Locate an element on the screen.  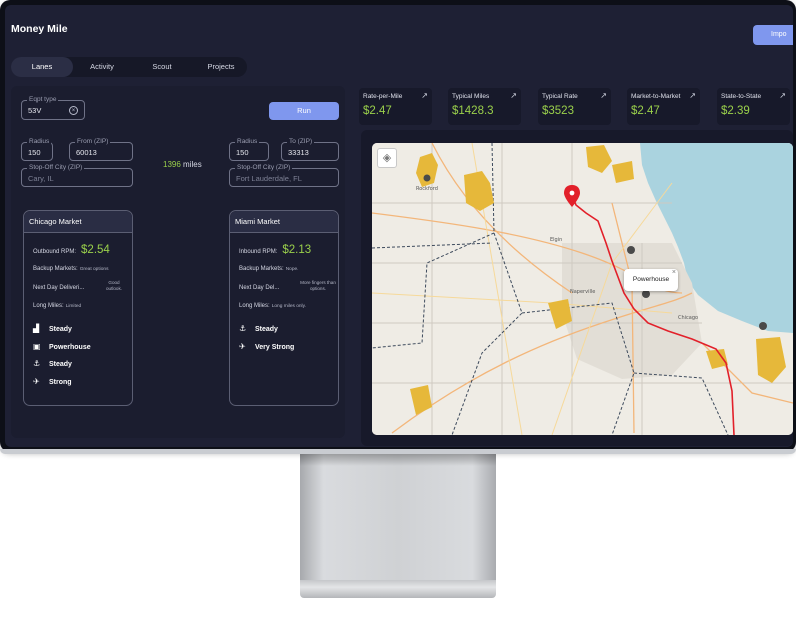
destination-rpm-row: Inbound RPM: $2.13 is located at coordinates (275, 250).